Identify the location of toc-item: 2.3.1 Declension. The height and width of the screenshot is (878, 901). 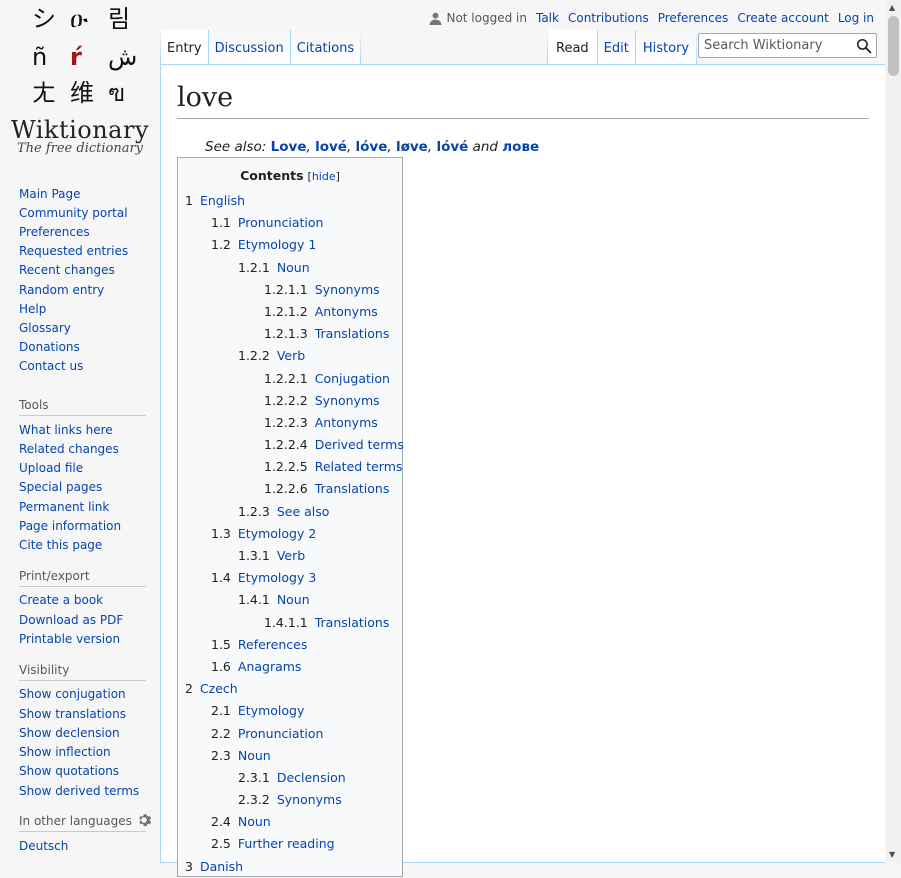
(290, 778).